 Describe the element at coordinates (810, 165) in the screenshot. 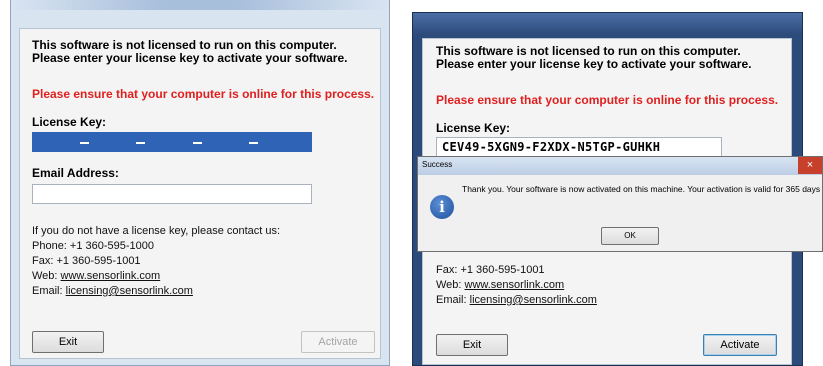

I see `close-icon: ×` at that location.